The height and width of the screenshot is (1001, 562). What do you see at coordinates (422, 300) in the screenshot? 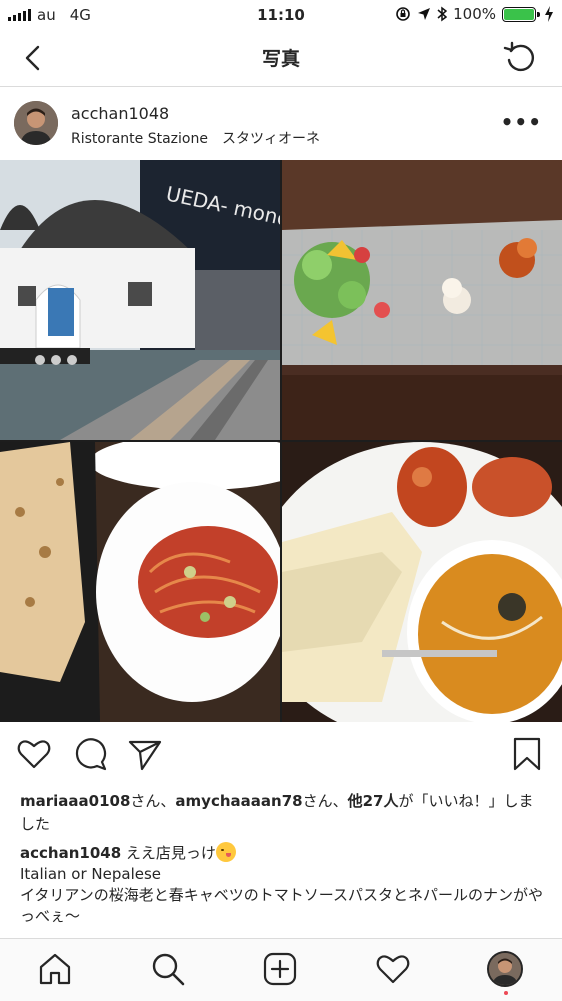
I see `photo-tile-salad` at bounding box center [422, 300].